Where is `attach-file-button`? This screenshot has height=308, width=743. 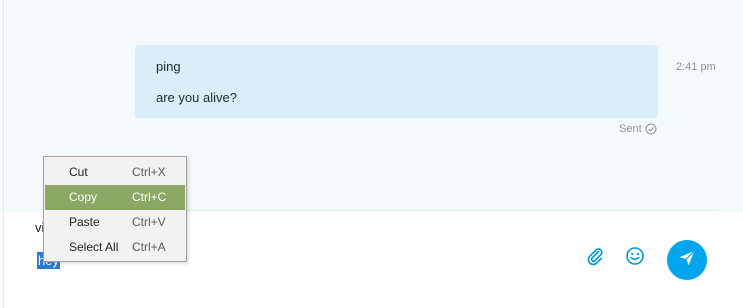
attach-file-button is located at coordinates (595, 258).